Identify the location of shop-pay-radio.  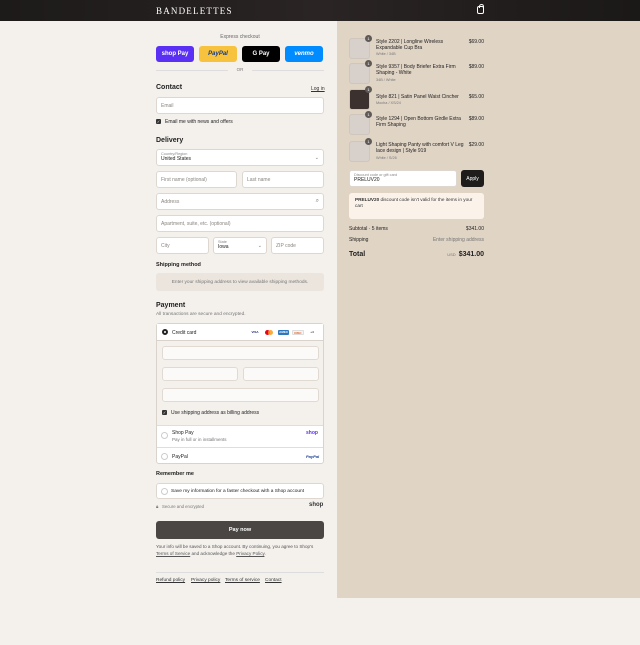
(164, 435).